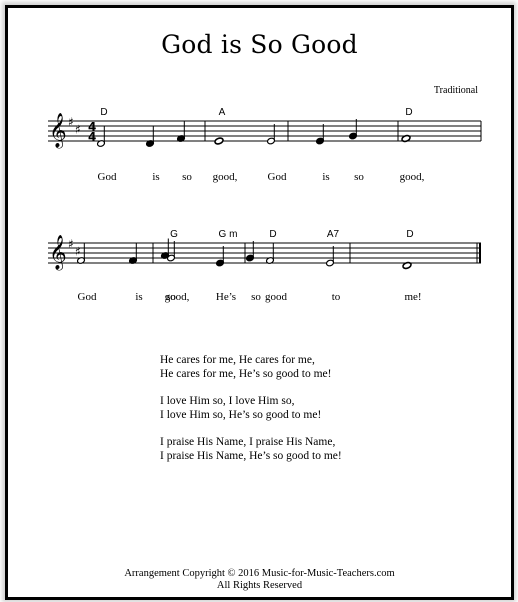 The image size is (518, 602). I want to click on chord-symbol: A7, so click(333, 234).